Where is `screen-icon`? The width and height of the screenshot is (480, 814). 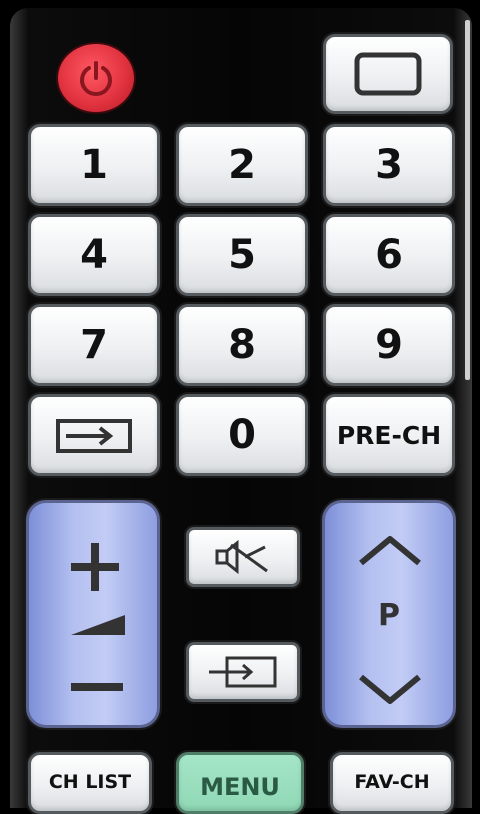 screen-icon is located at coordinates (388, 74).